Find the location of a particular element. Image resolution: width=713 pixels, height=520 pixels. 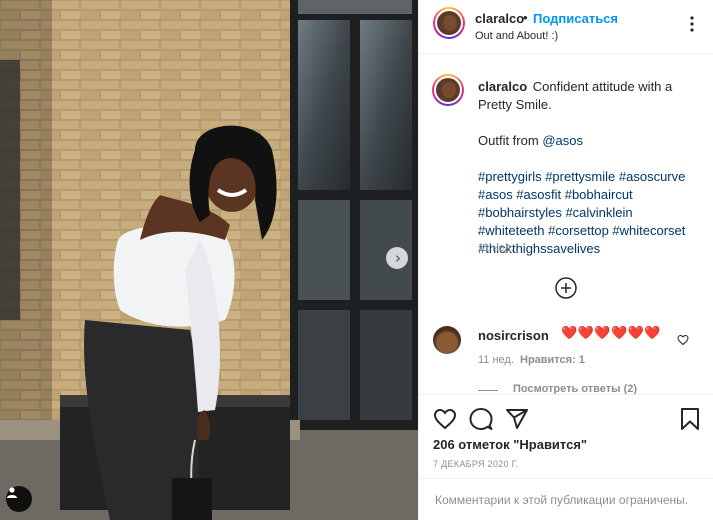

caption-author-avatar is located at coordinates (448, 90).